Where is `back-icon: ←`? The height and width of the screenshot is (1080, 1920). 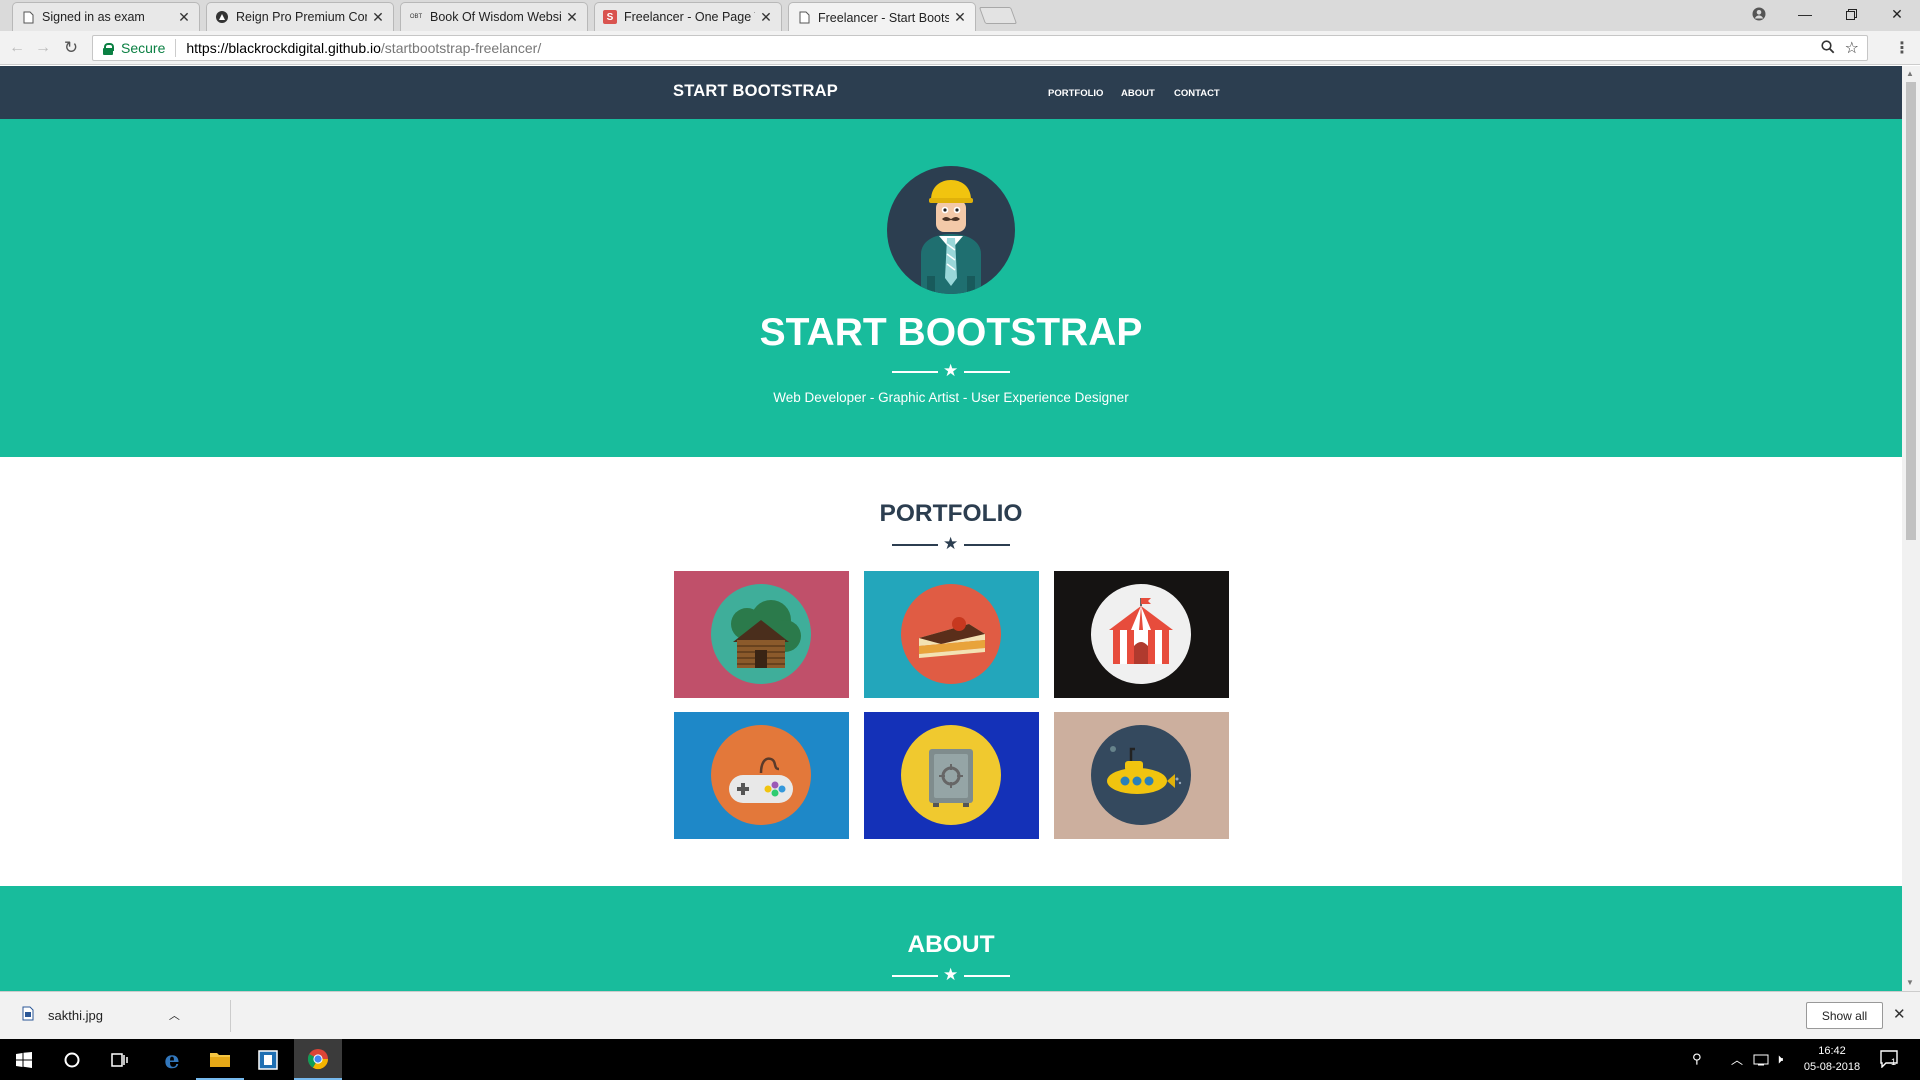 back-icon: ← is located at coordinates (17, 48).